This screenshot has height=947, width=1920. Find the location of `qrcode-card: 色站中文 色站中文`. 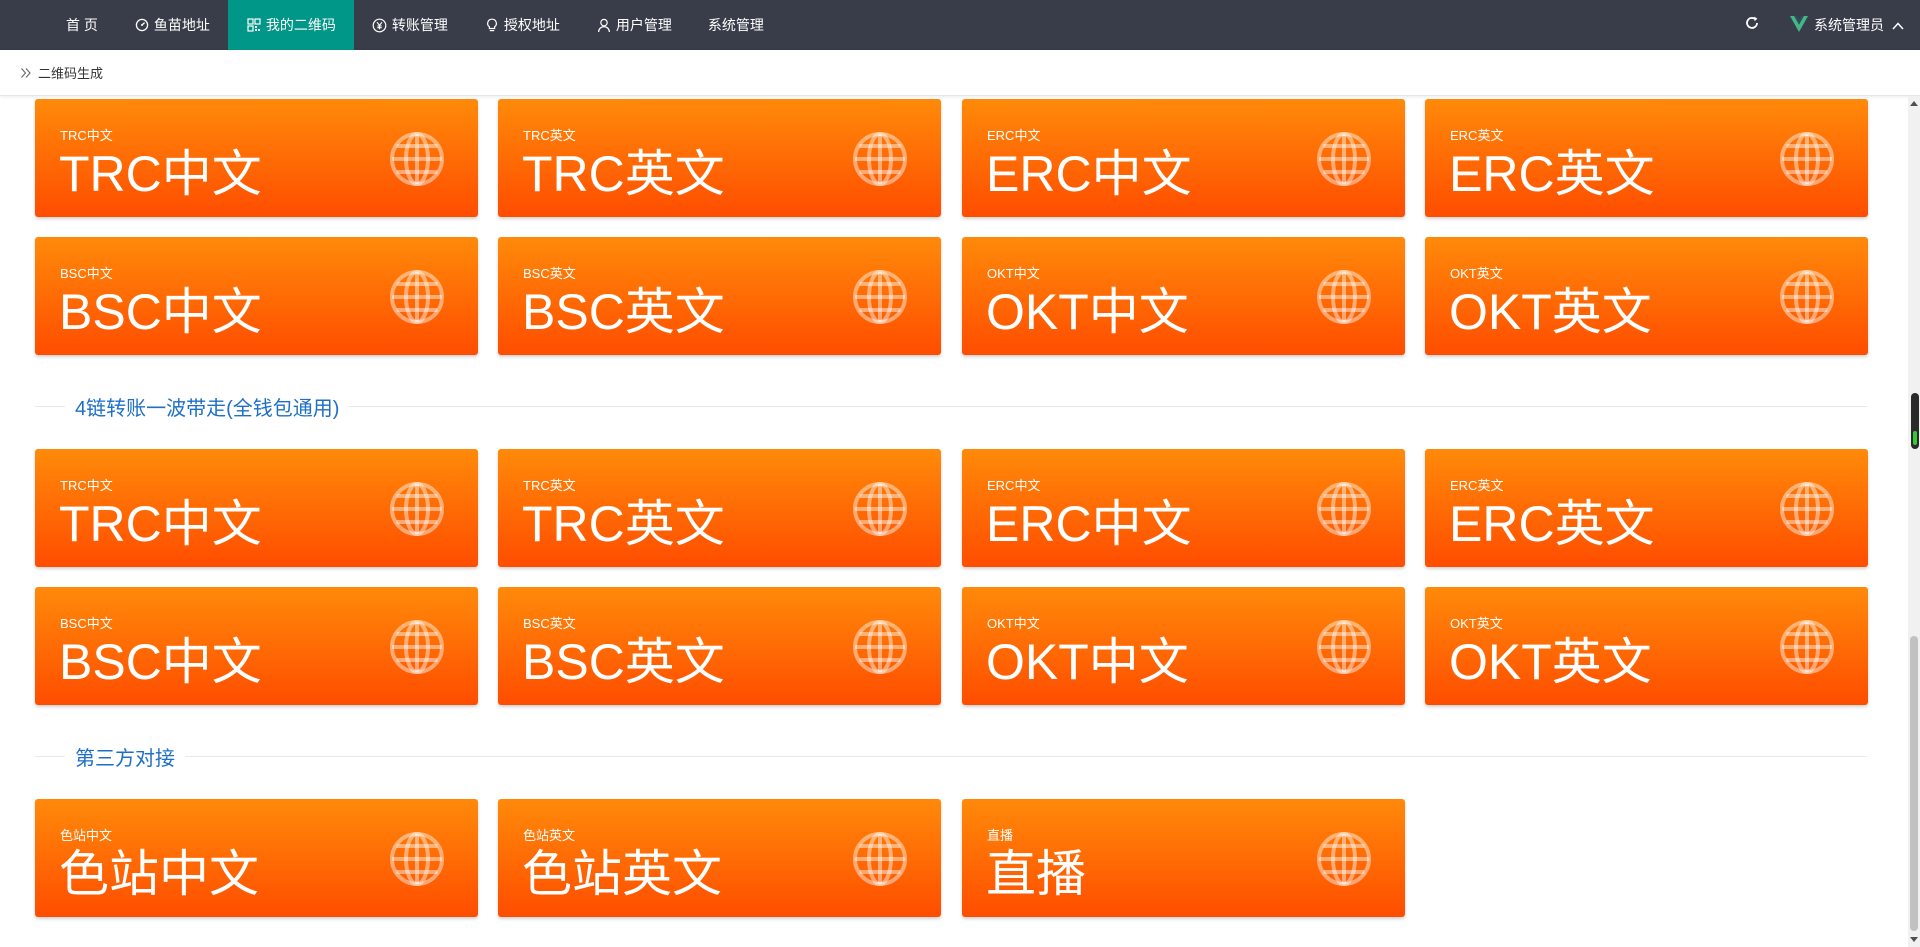

qrcode-card: 色站中文 色站中文 is located at coordinates (256, 858).